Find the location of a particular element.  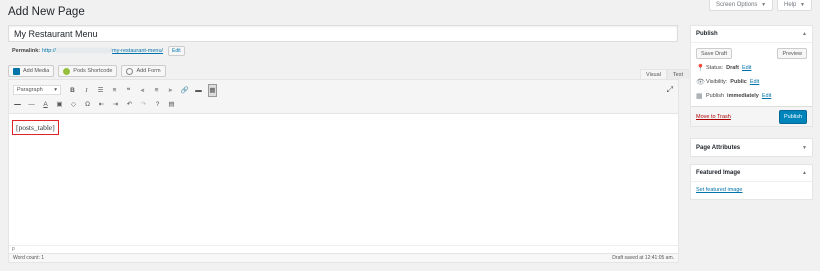

add-form-button: Add Form is located at coordinates (143, 71).